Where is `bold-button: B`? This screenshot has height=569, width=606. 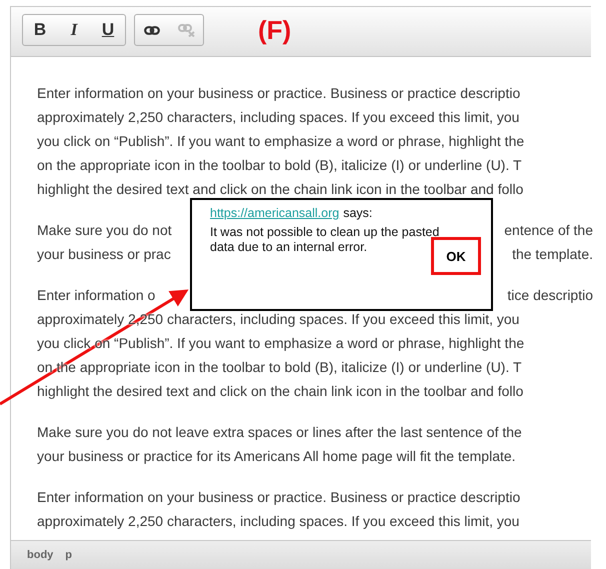
bold-button: B is located at coordinates (40, 30).